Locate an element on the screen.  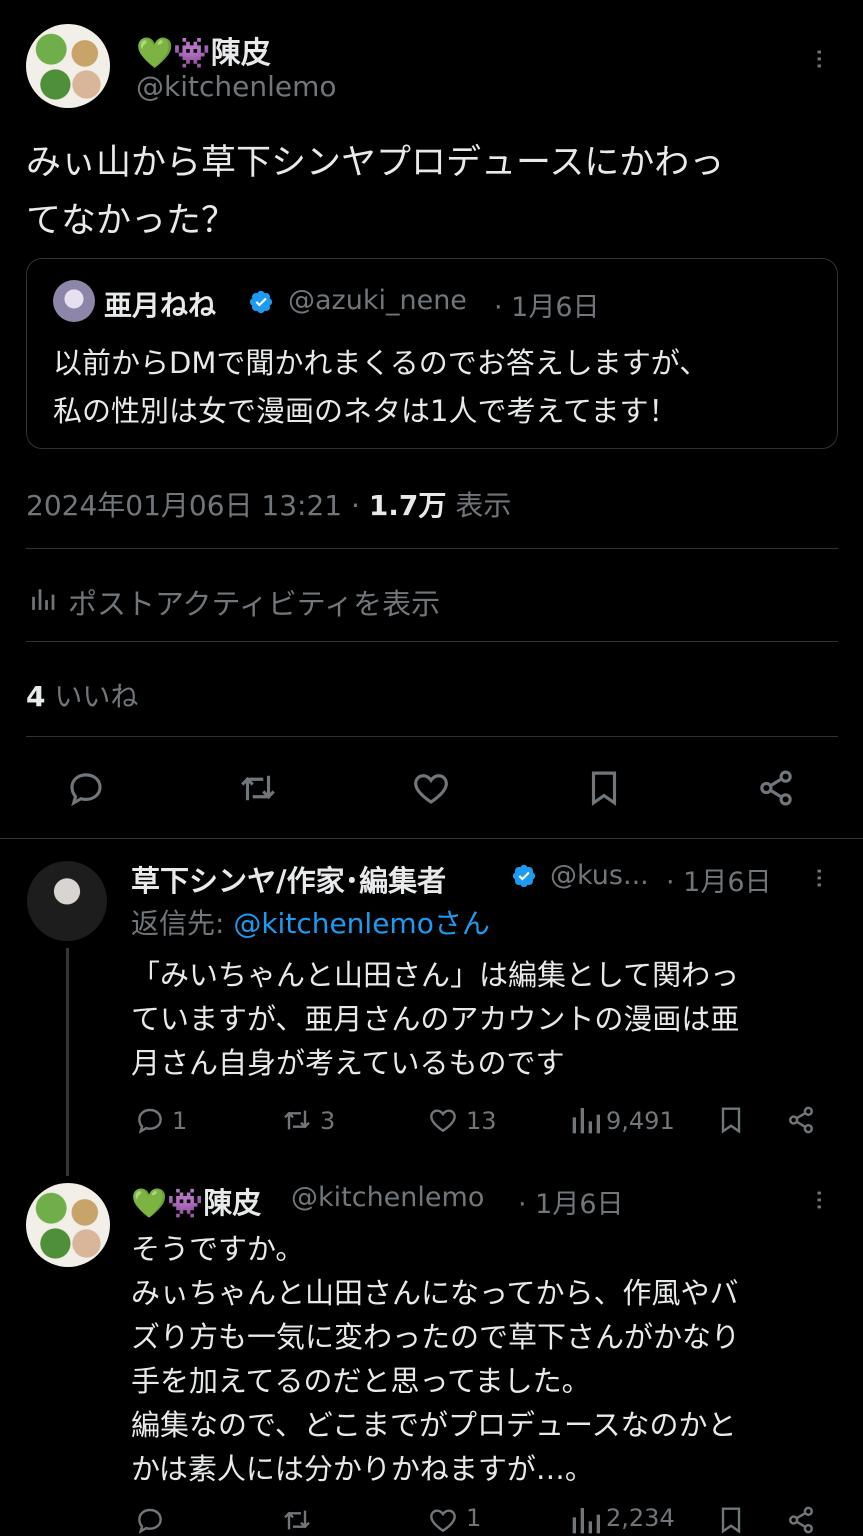
views-label: 表示 is located at coordinates (479, 505).